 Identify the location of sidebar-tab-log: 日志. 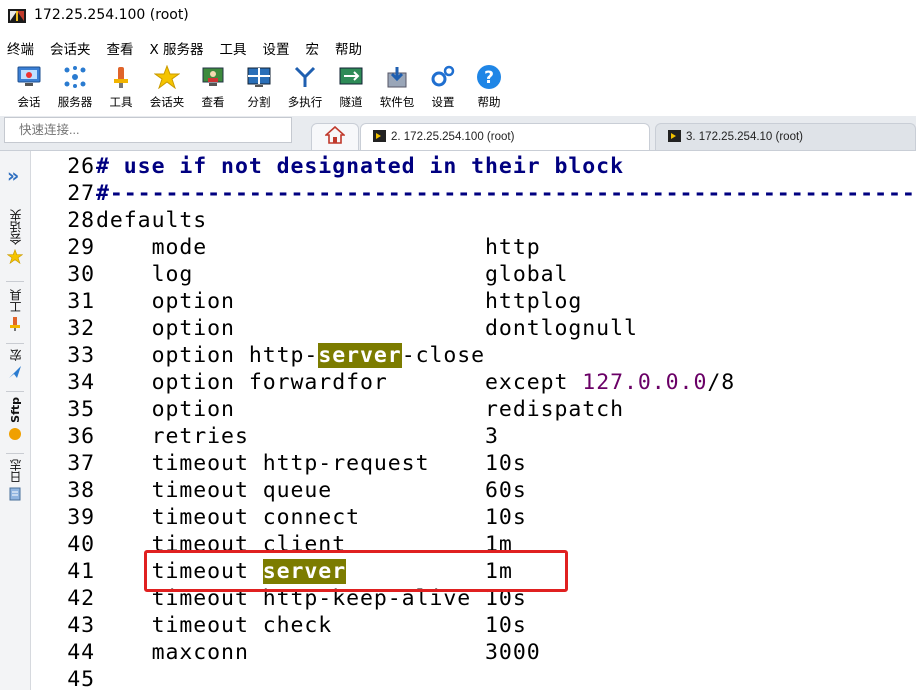
(15, 482).